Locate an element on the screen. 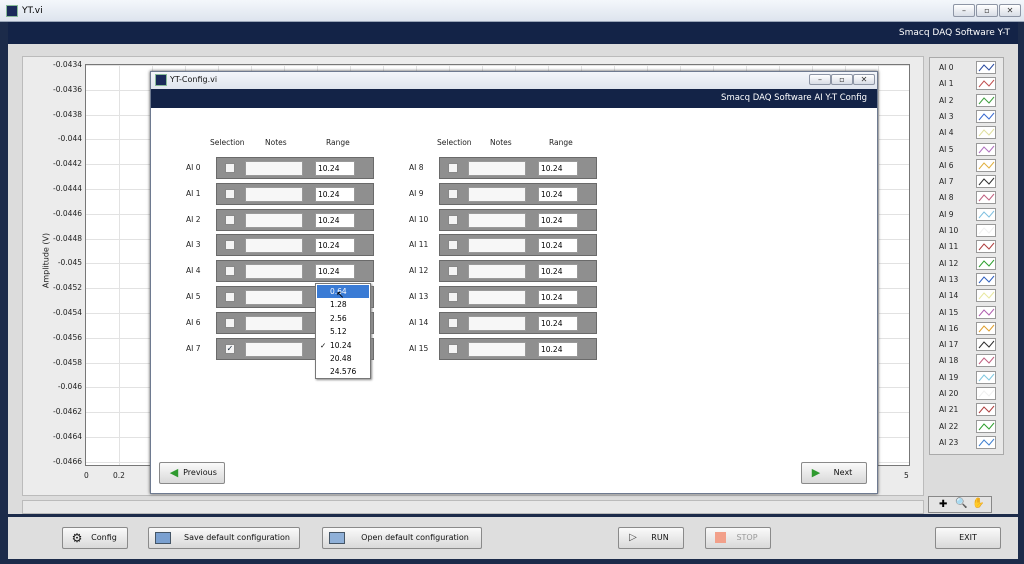 This screenshot has height=564, width=1024. legend-item: AI 9 is located at coordinates (967, 215).